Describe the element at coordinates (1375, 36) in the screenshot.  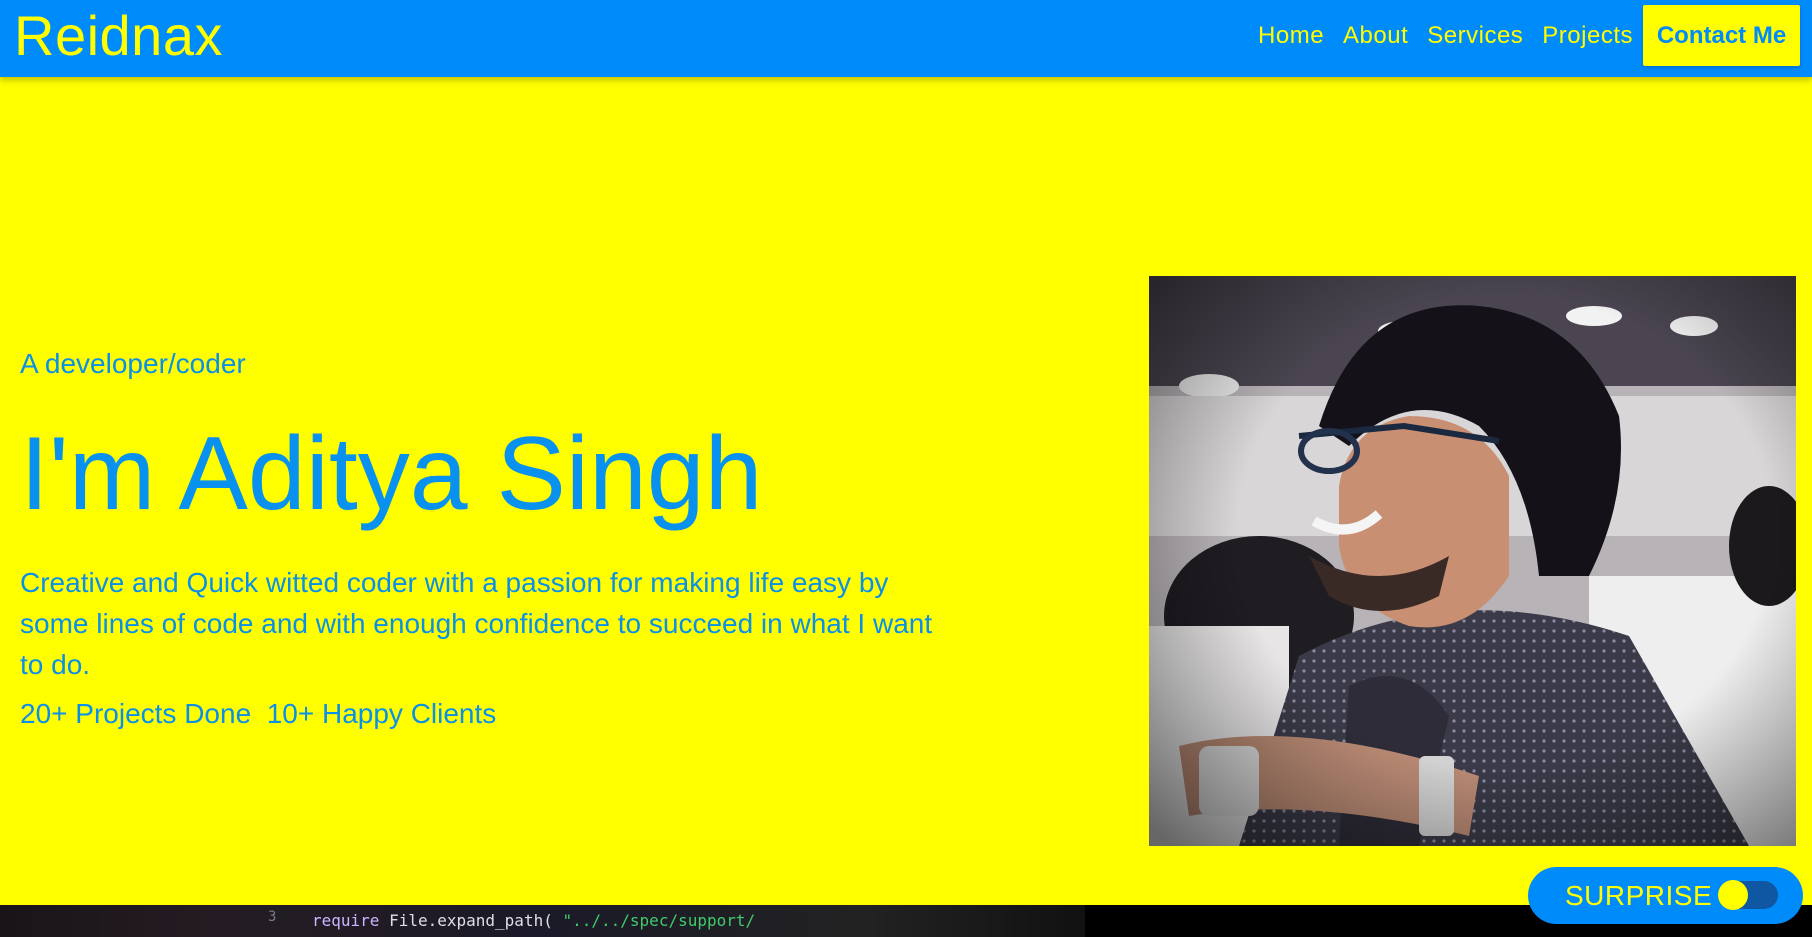
I see `nav-link-about: About` at that location.